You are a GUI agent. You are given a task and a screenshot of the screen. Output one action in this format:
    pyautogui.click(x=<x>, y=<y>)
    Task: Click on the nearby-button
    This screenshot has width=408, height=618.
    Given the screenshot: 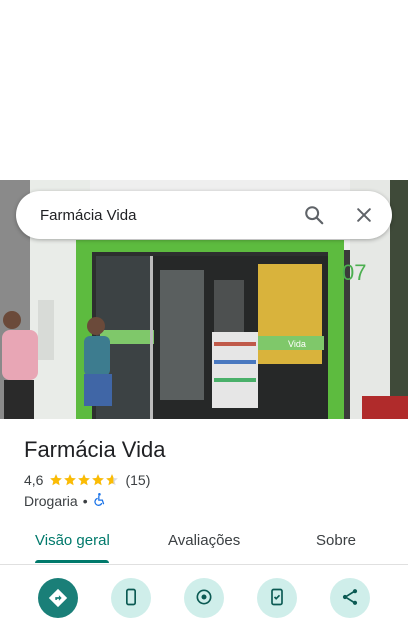 What is the action you would take?
    pyautogui.click(x=204, y=598)
    